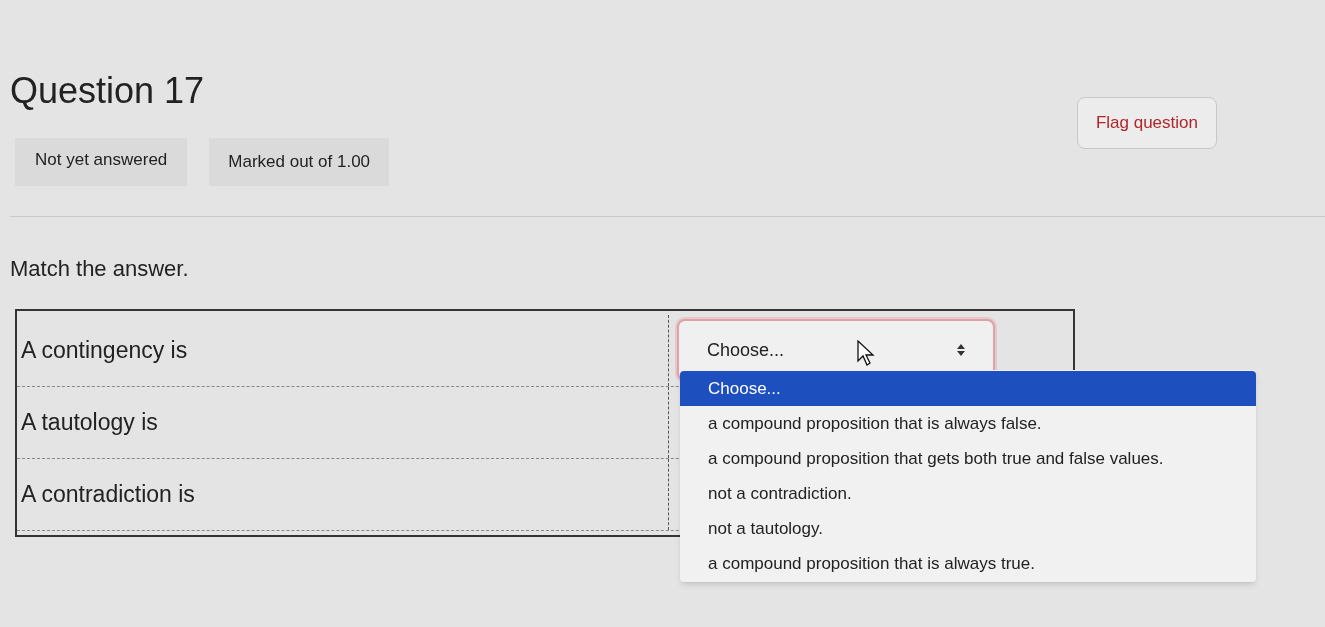 This screenshot has width=1325, height=627. Describe the element at coordinates (299, 162) in the screenshot. I see `marks-badge: Marked out of 1.00` at that location.